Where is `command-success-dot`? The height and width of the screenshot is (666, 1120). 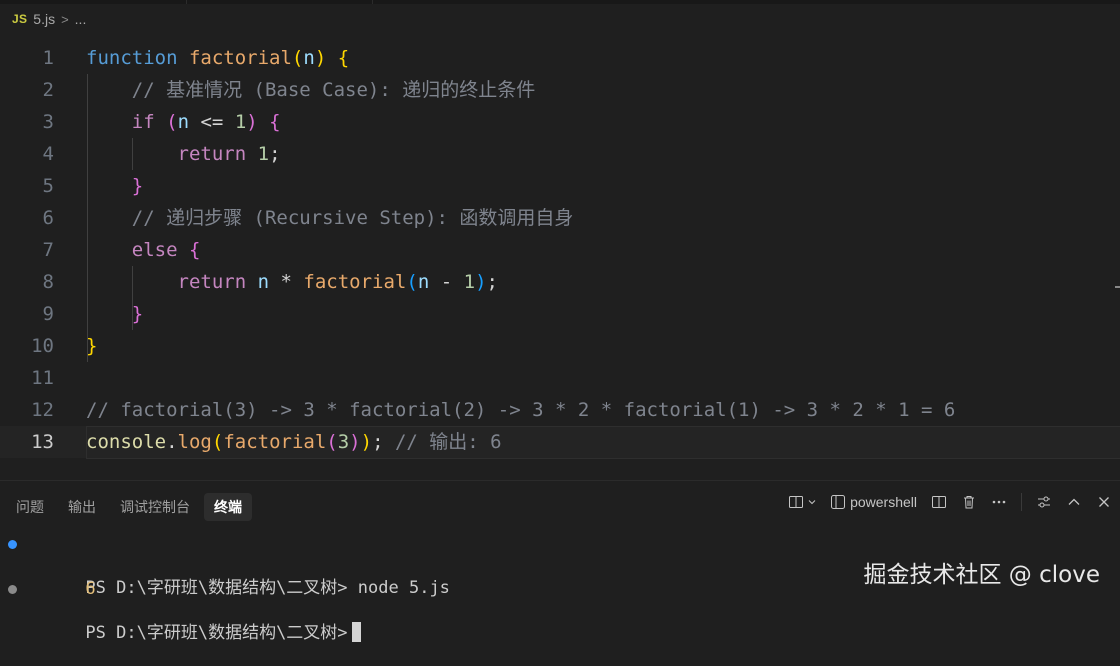
command-success-dot is located at coordinates (12, 544).